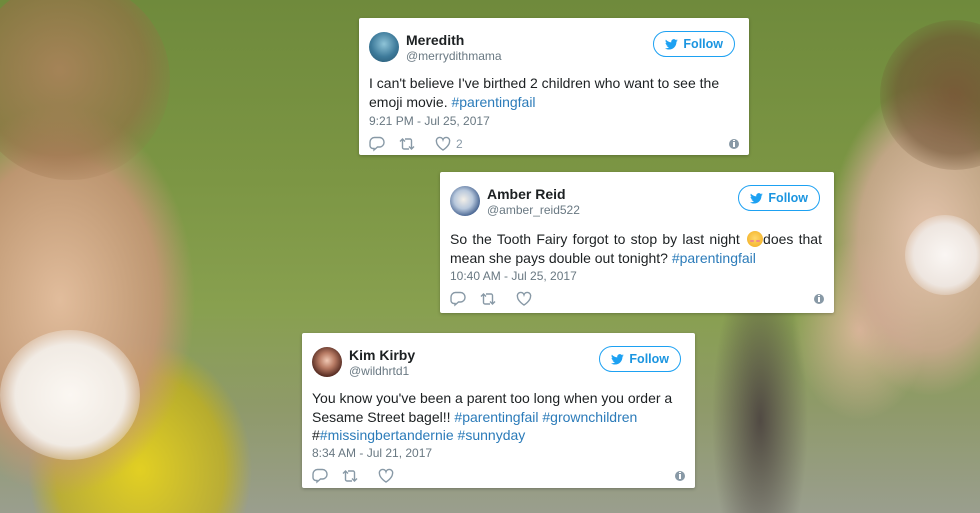 This screenshot has width=980, height=513. Describe the element at coordinates (435, 40) in the screenshot. I see `author-name: Meredith` at that location.